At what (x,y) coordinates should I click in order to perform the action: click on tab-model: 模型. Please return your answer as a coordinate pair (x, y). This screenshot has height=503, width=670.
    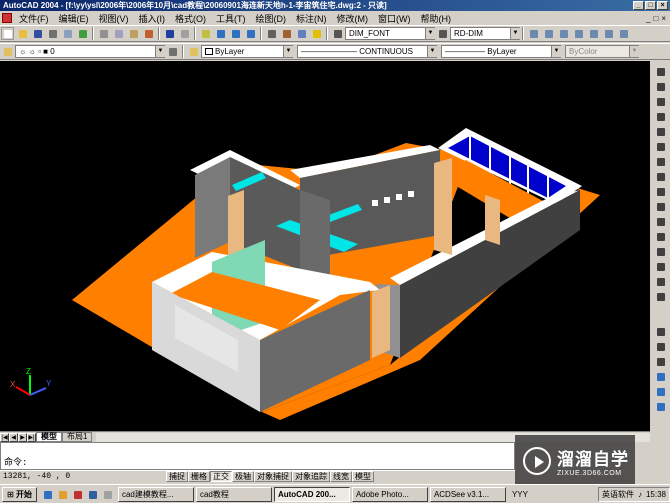
    Looking at the image, I should click on (49, 437).